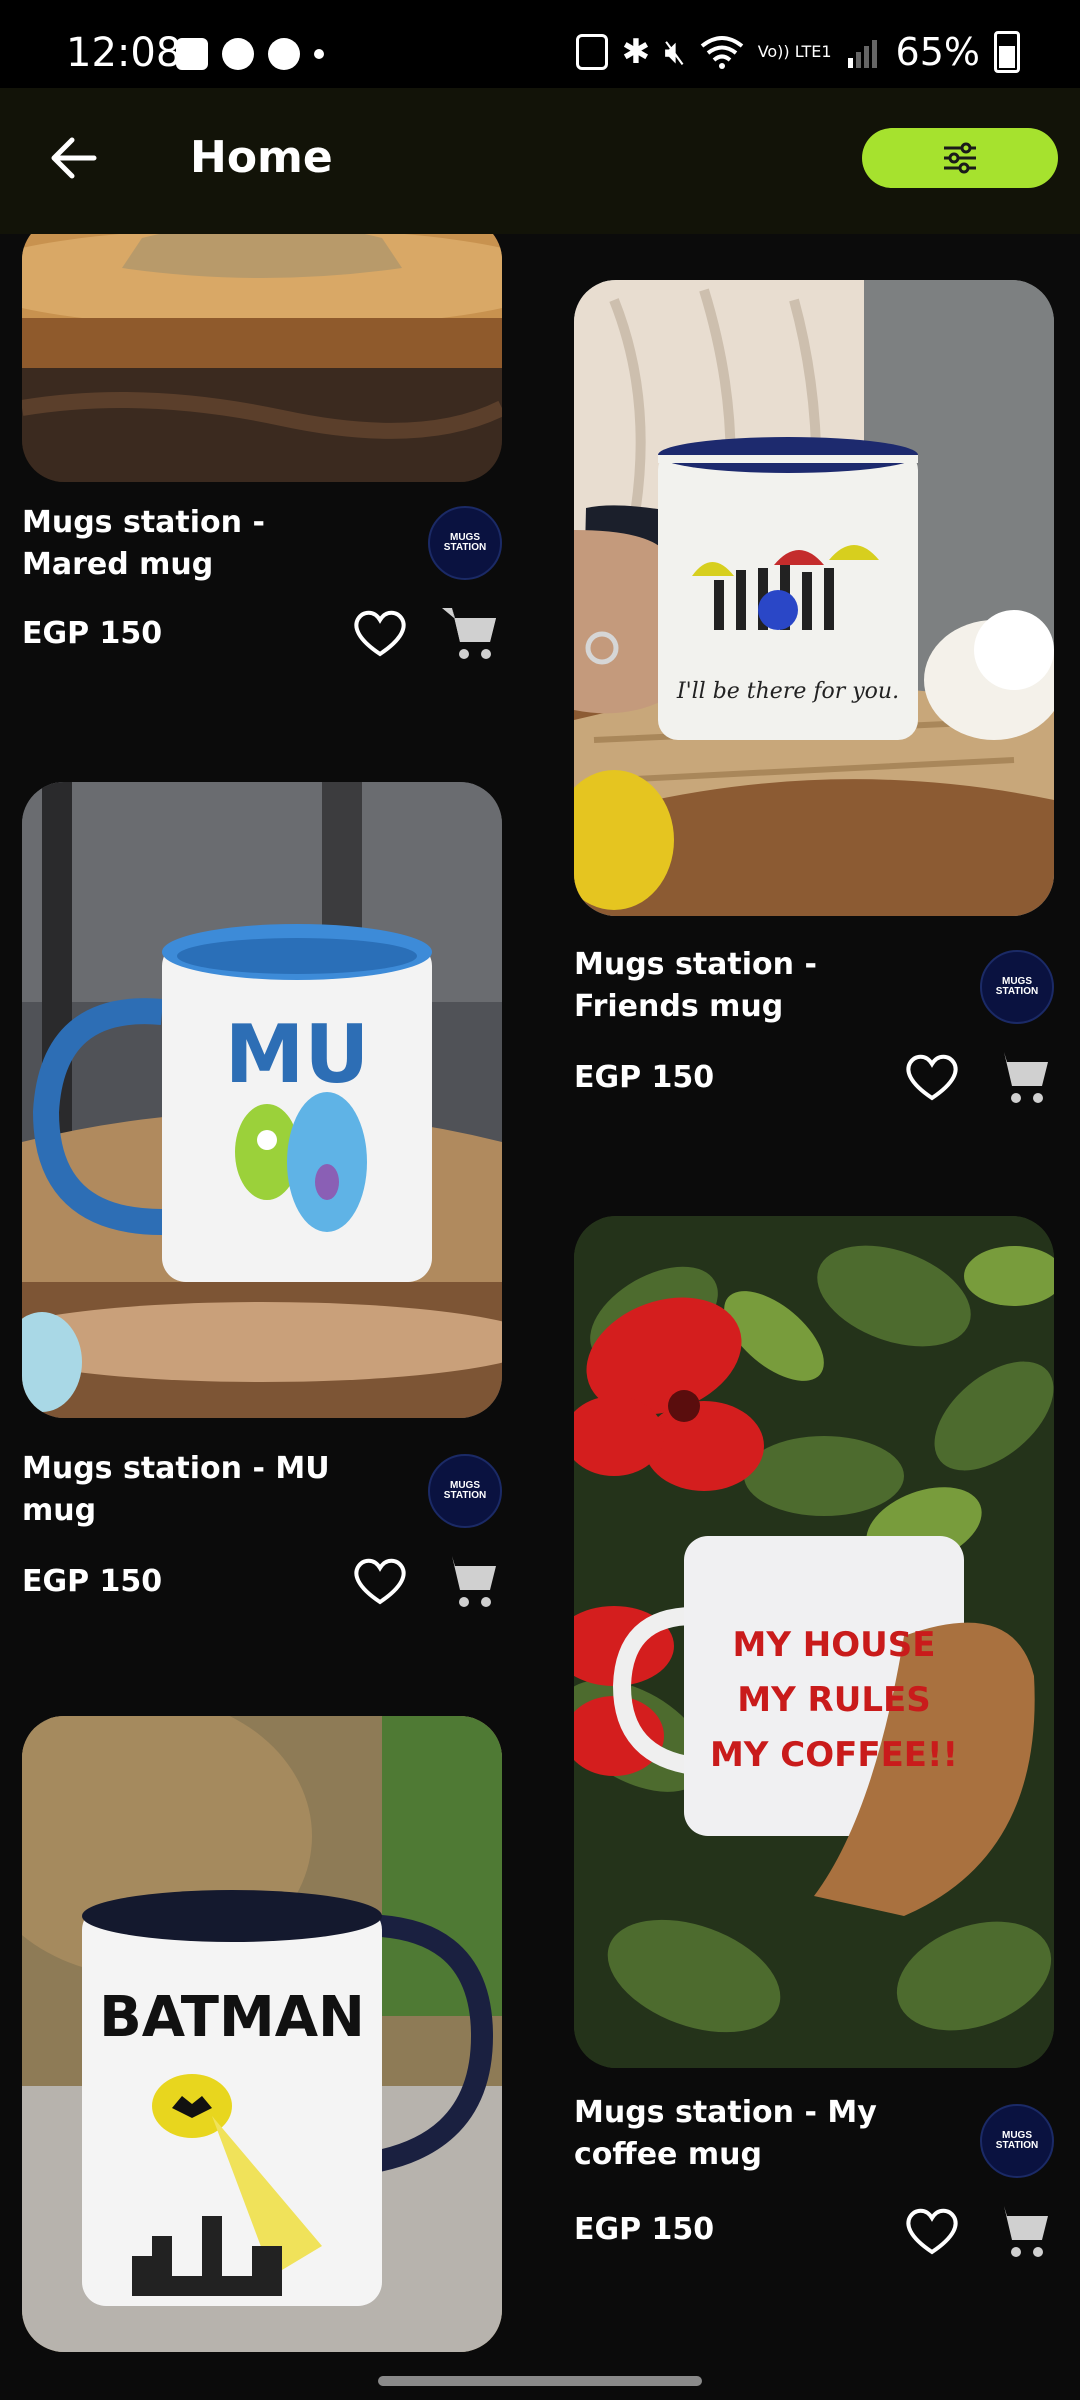 This screenshot has height=2400, width=1080. I want to click on mug-print-batman: BATMAN, so click(232, 2017).